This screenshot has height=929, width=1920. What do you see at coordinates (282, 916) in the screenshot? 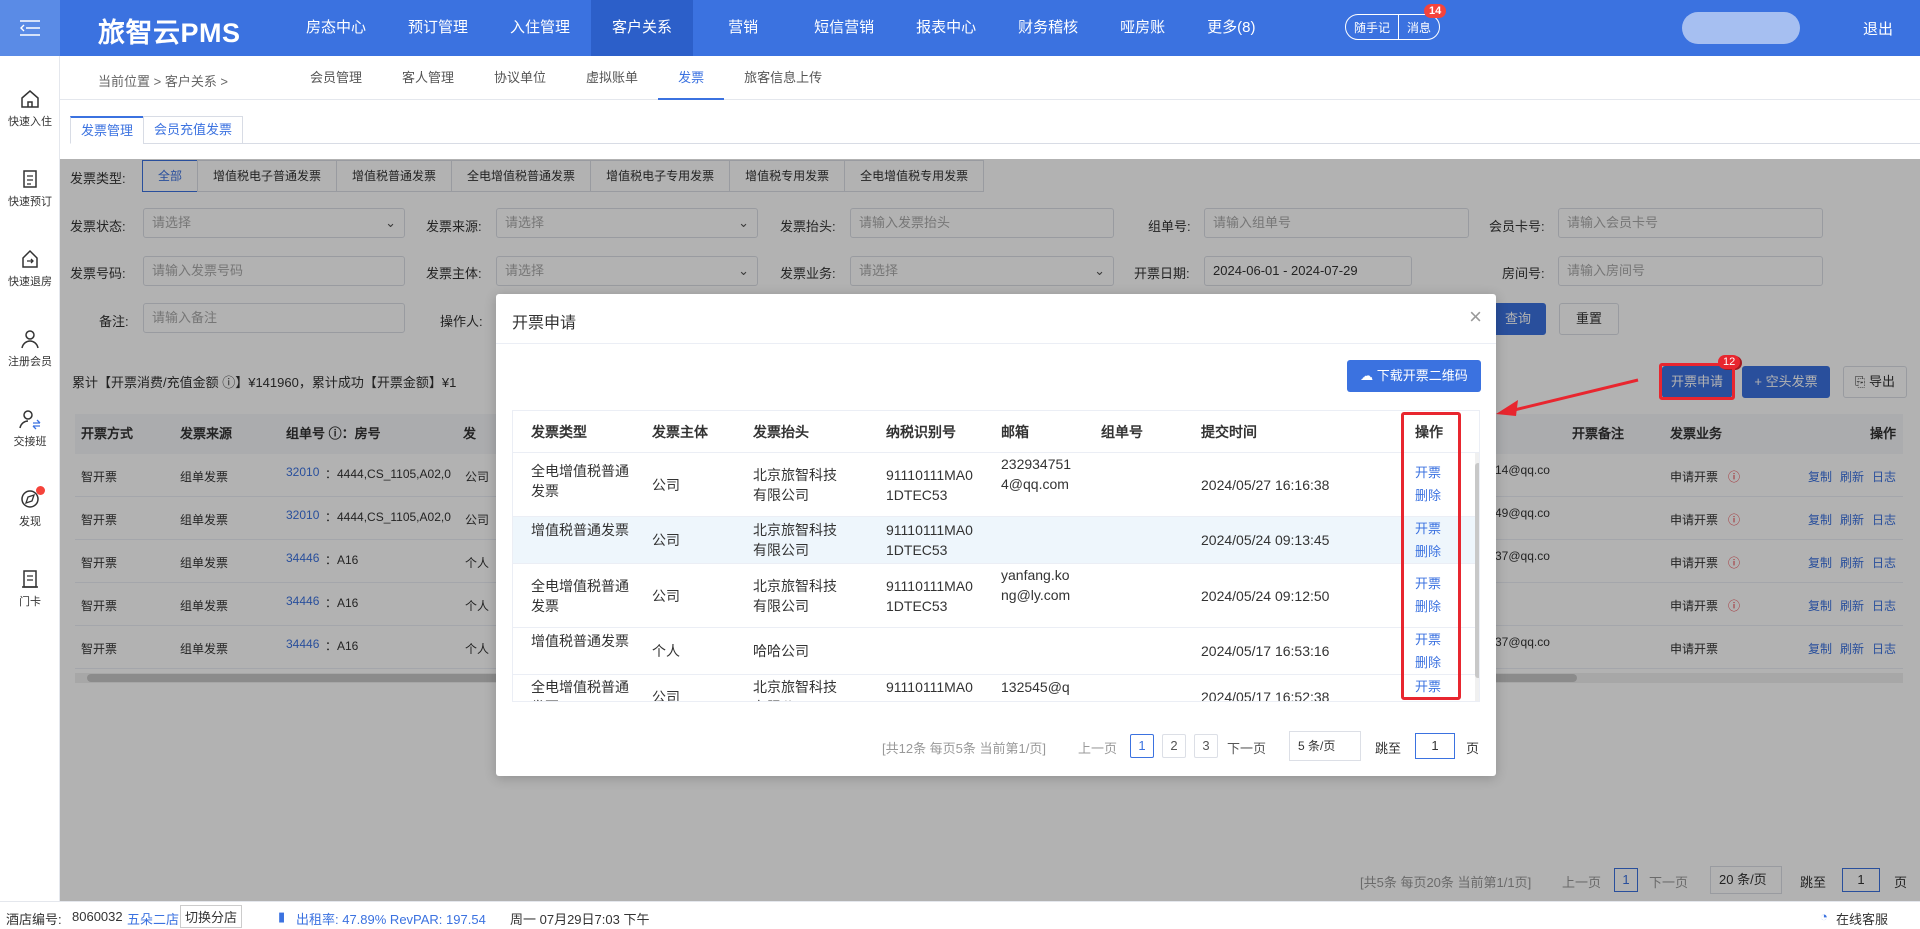
I see `chart-bars-icon: ▮` at bounding box center [282, 916].